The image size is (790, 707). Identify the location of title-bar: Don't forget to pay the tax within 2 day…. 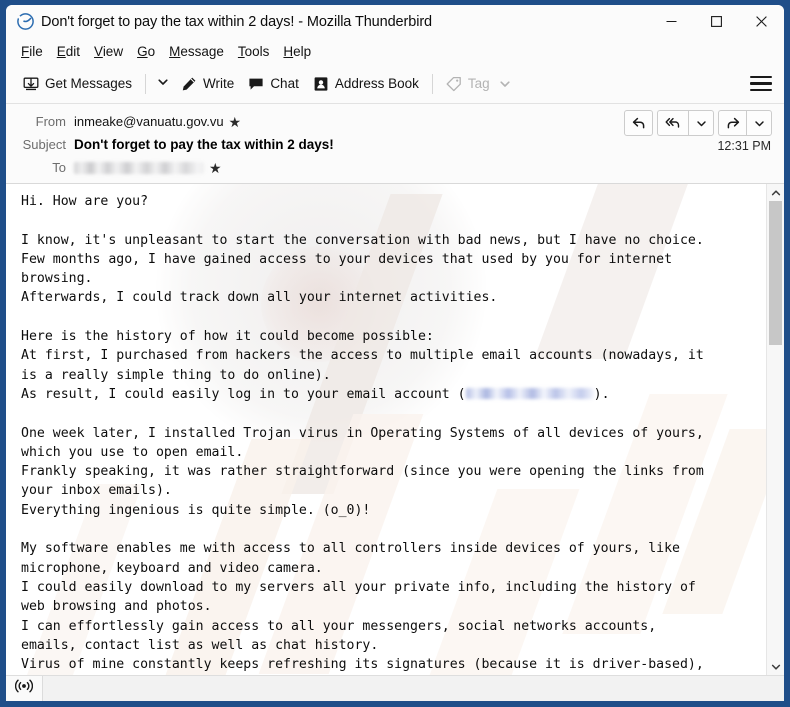
(395, 21).